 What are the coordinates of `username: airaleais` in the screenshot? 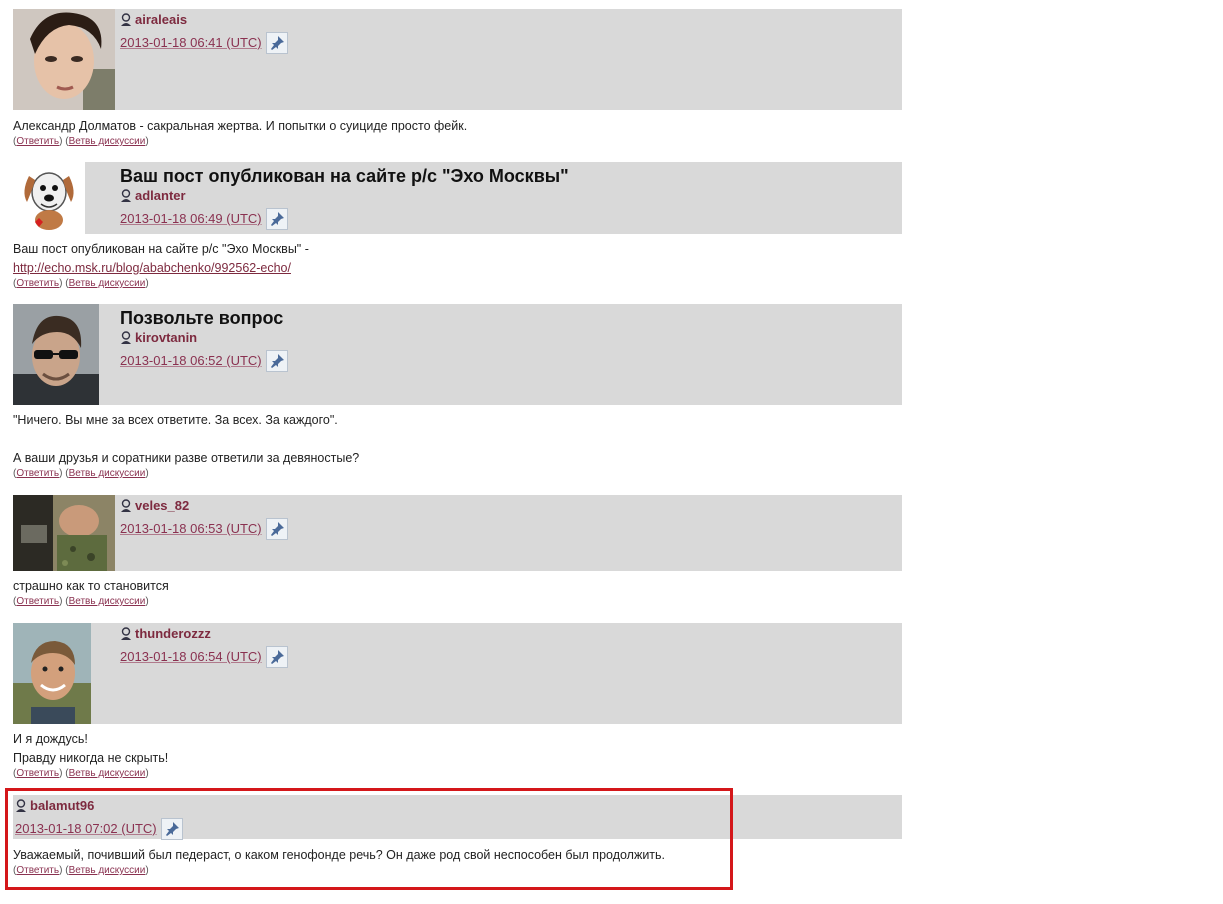 It's located at (204, 20).